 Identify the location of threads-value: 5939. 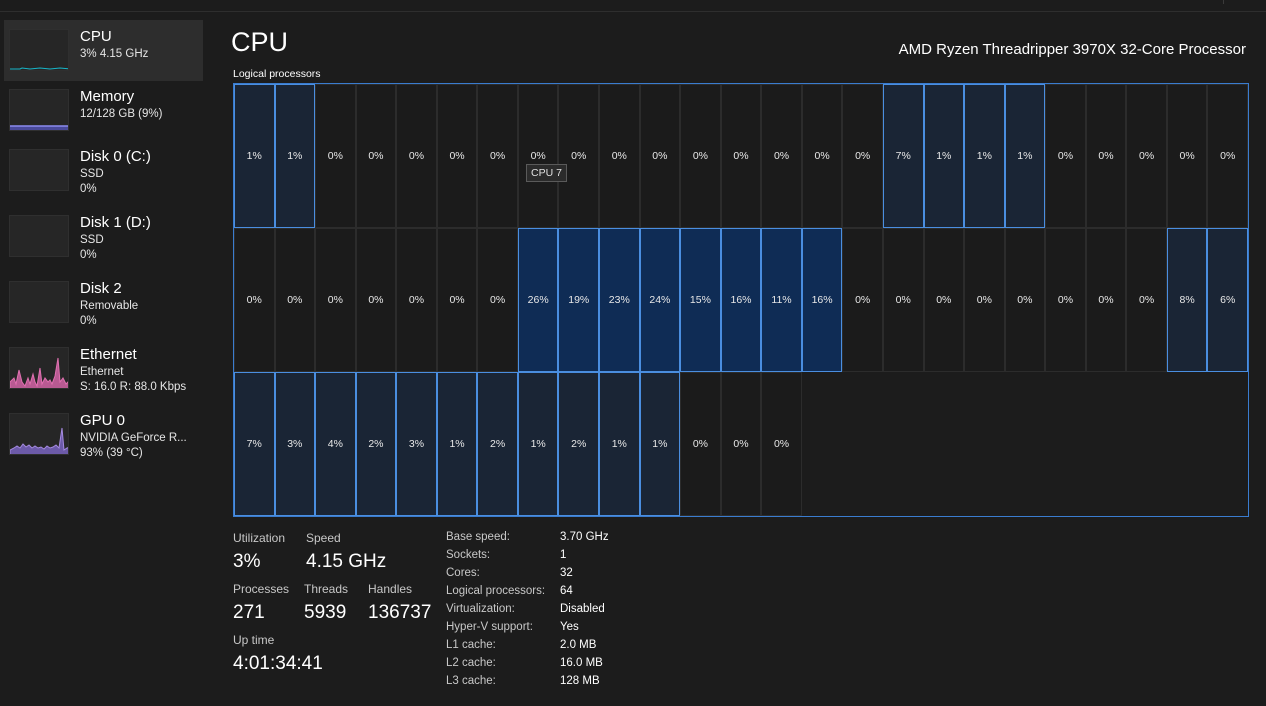
(325, 612).